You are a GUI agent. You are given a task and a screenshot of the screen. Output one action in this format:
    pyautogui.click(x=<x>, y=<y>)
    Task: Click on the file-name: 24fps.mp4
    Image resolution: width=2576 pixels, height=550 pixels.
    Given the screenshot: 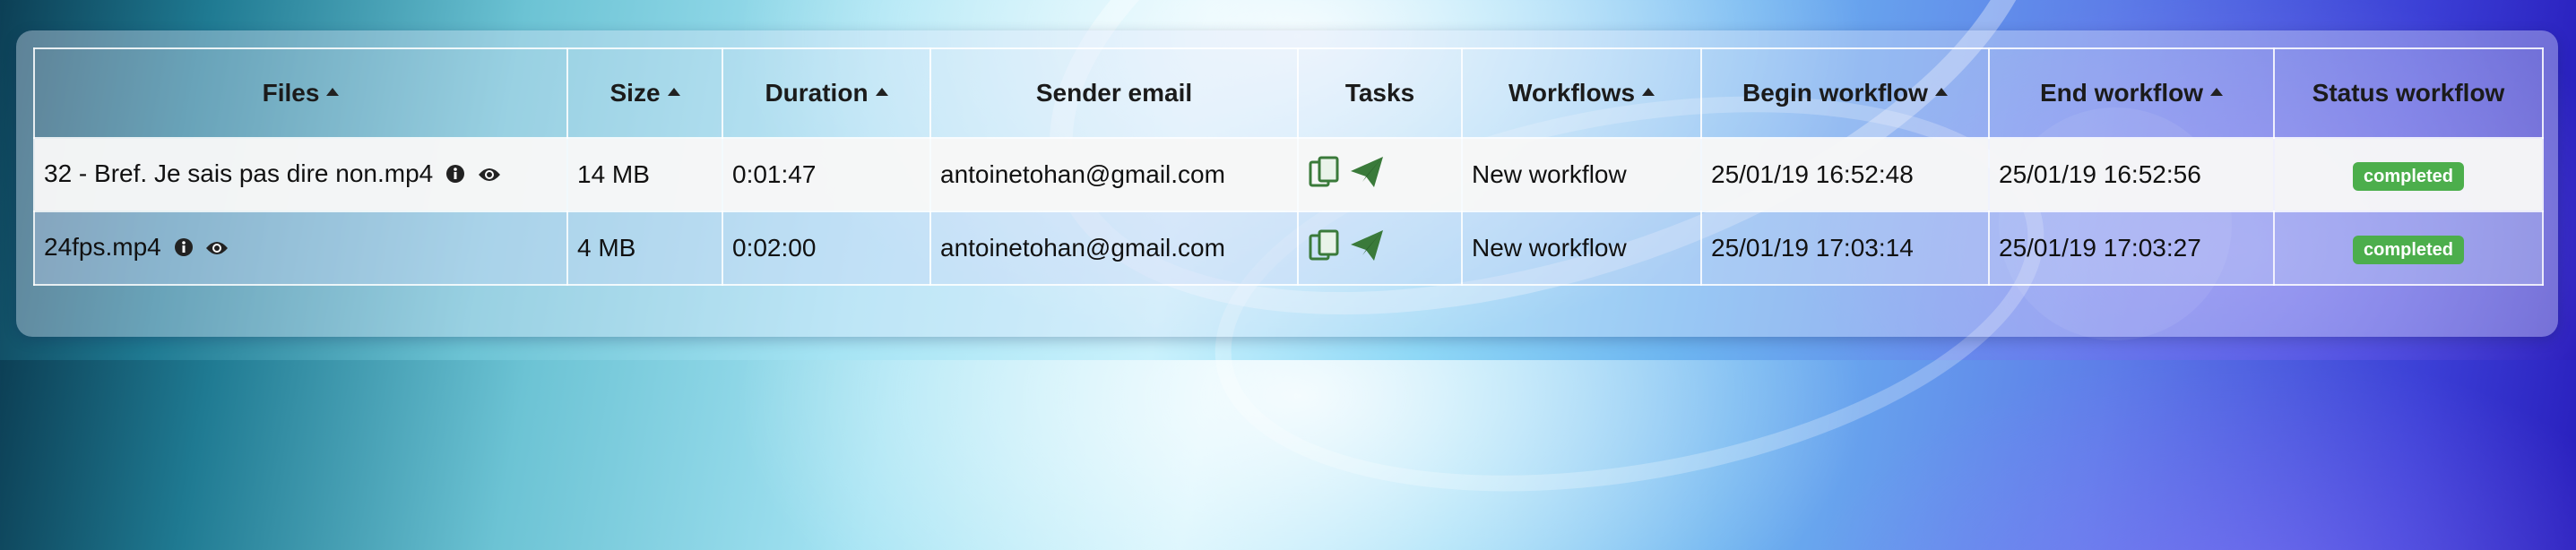 What is the action you would take?
    pyautogui.click(x=102, y=247)
    